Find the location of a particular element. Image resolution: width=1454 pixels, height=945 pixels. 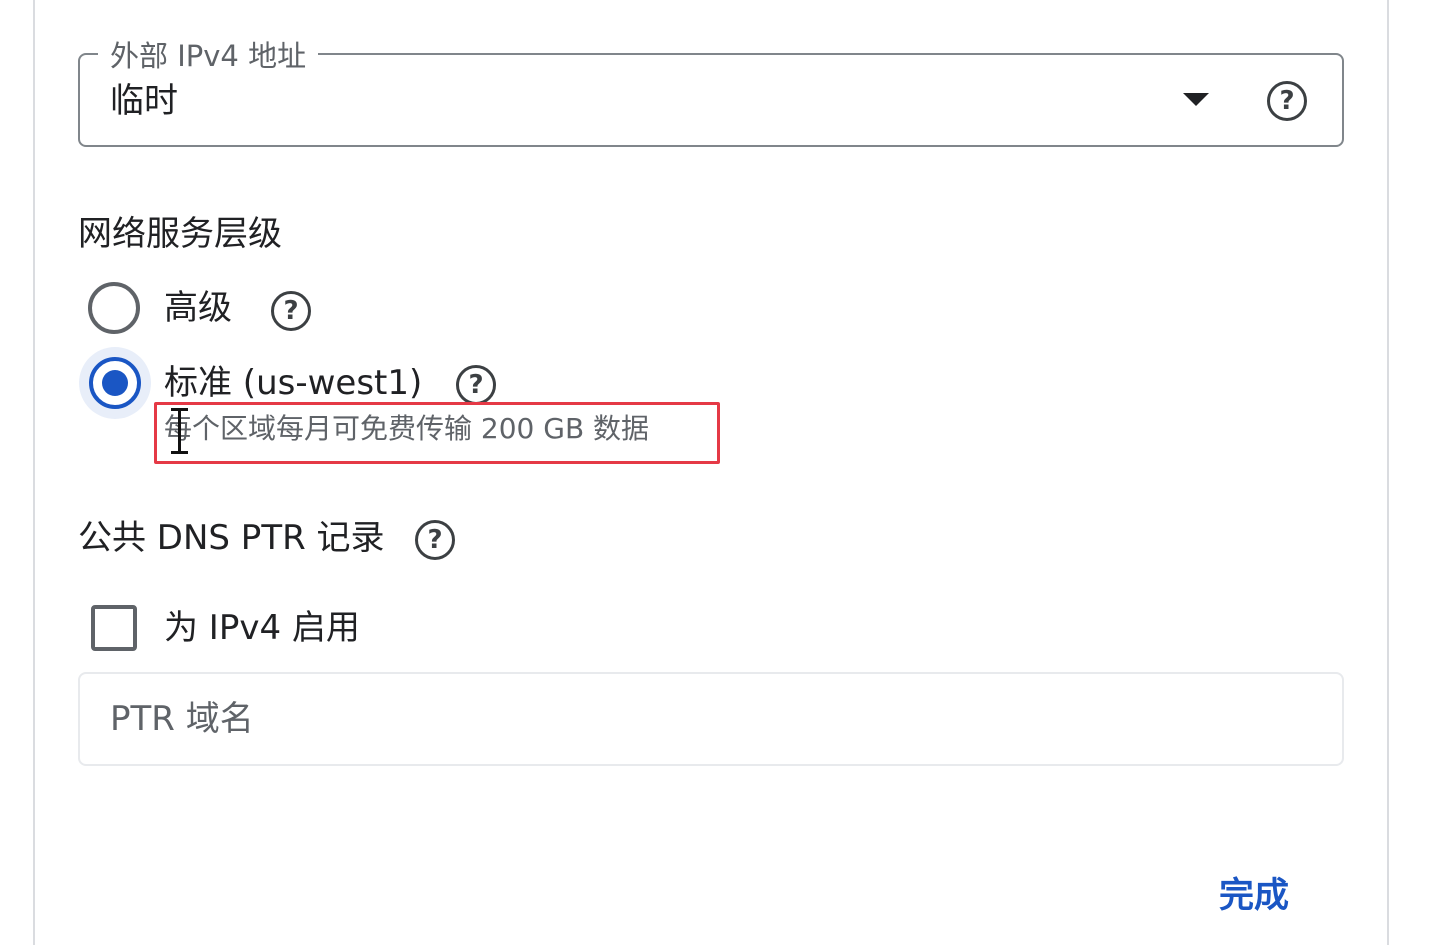

radio-standard is located at coordinates (115, 383).